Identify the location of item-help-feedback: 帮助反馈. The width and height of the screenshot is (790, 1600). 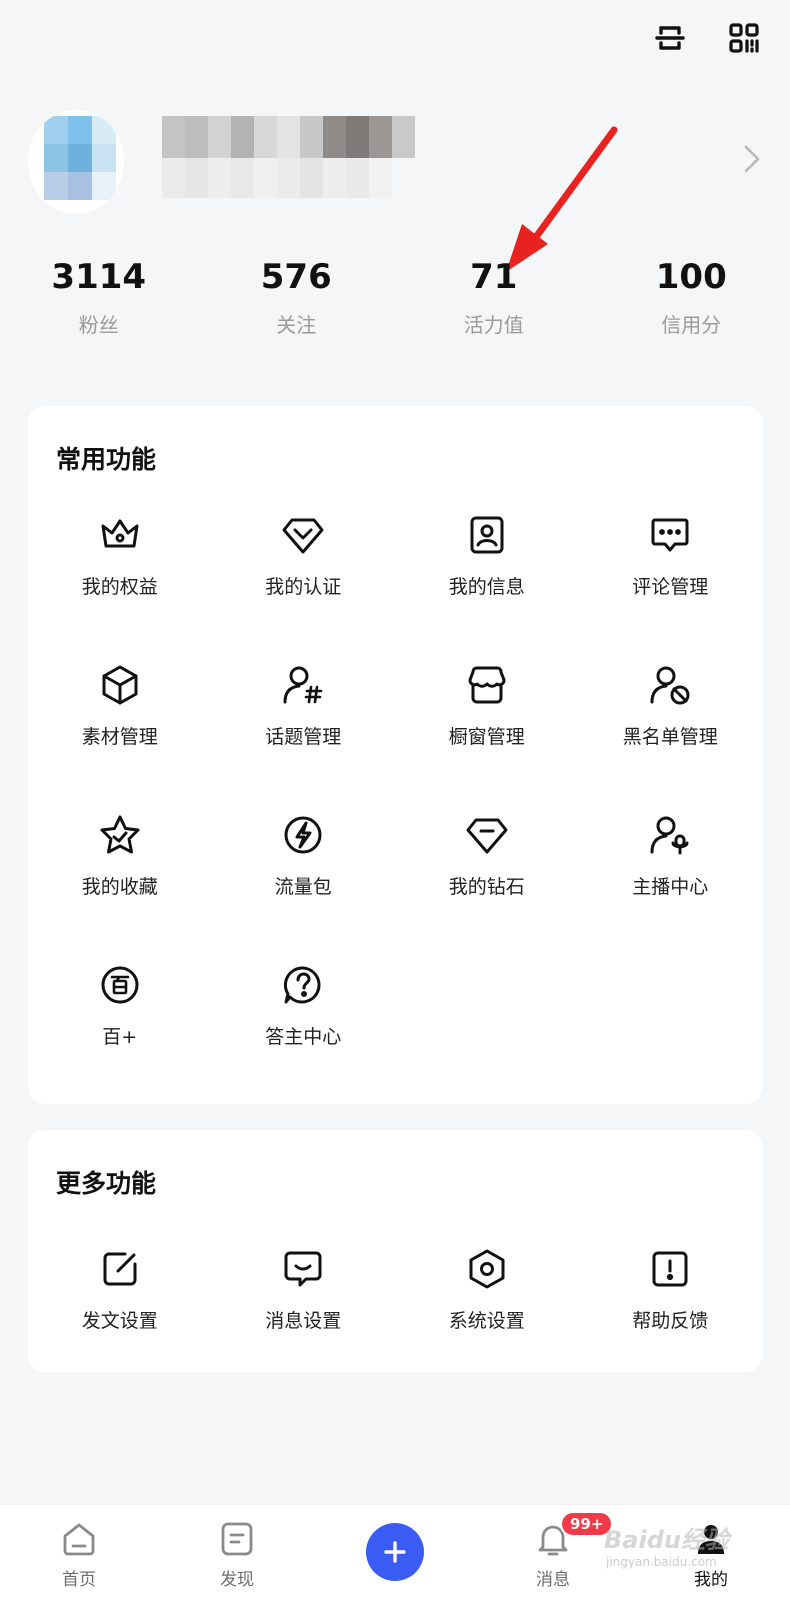
(671, 1301).